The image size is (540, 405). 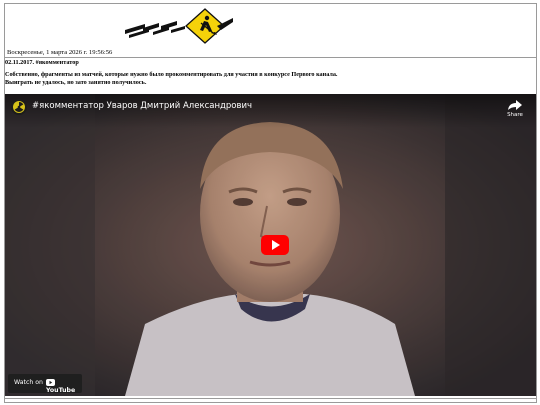 What do you see at coordinates (61, 390) in the screenshot?
I see `youtube-wordmark: YouTube` at bounding box center [61, 390].